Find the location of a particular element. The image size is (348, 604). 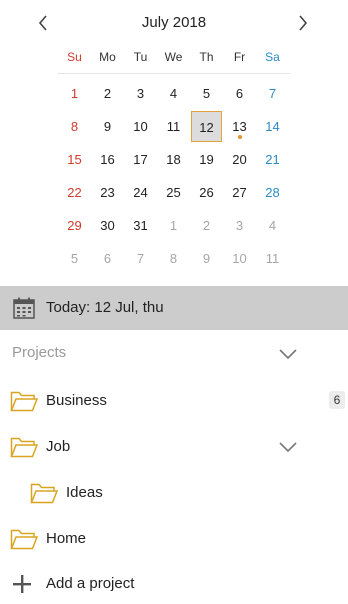

day-cell-other-month: 11 is located at coordinates (272, 258).